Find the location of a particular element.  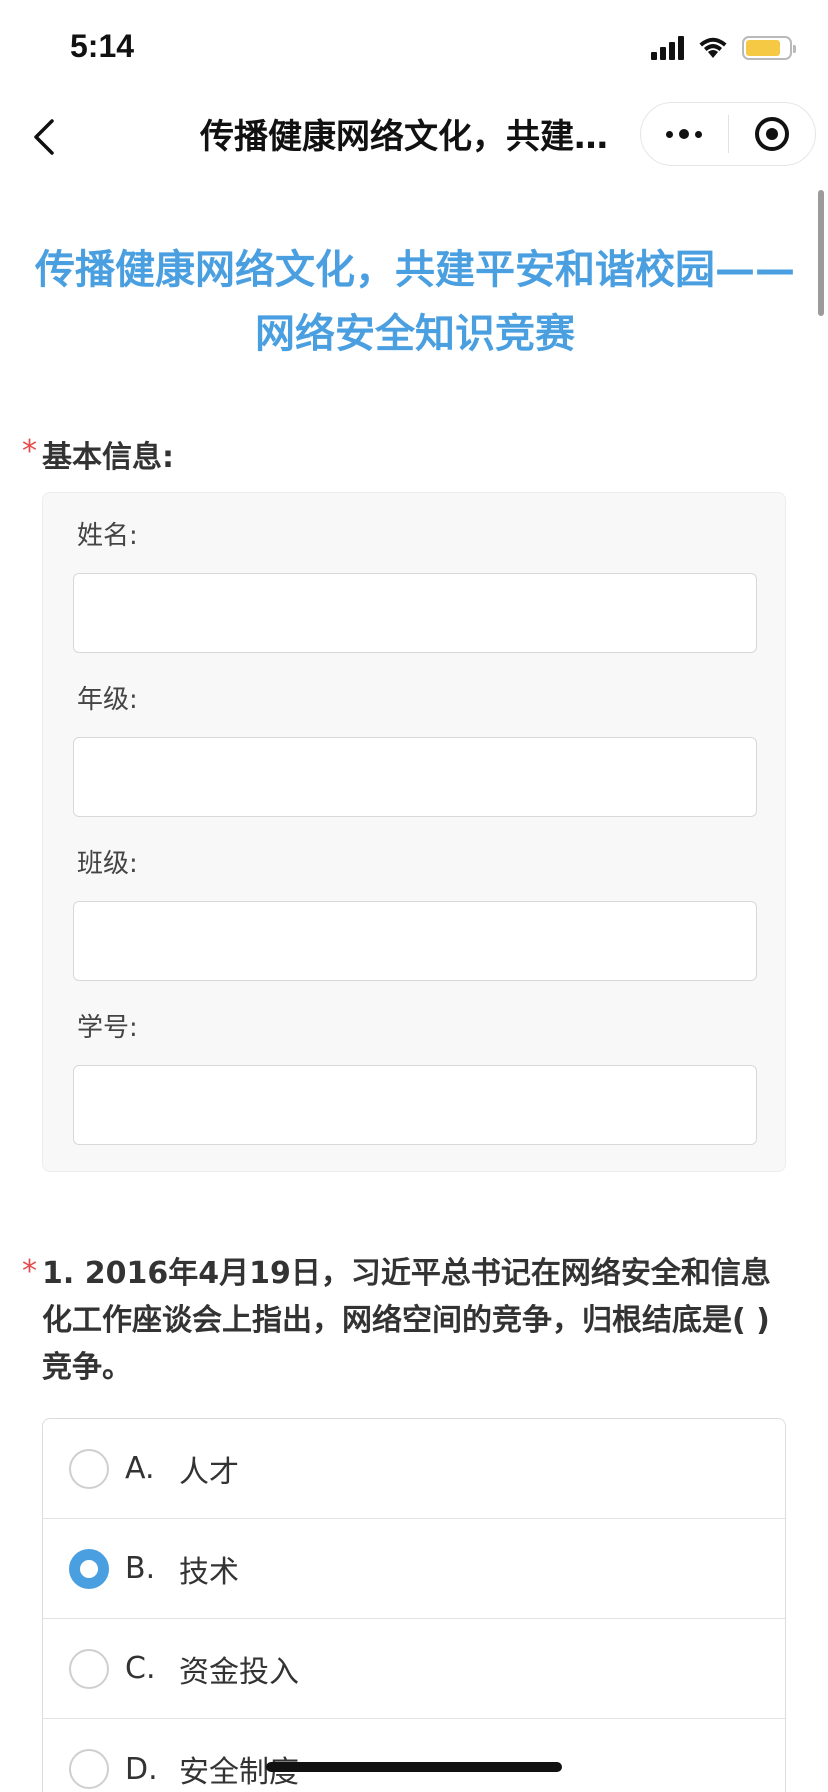

option-text: 技术 is located at coordinates (209, 1572).